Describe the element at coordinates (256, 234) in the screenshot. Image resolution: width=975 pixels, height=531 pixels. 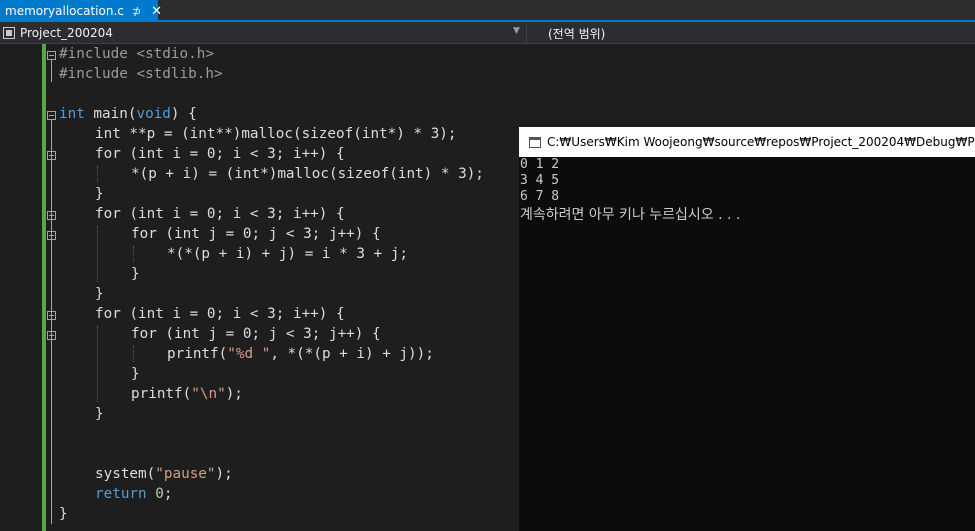
I see `code-line-10: for (int j = 0; j < 3; j++) {` at that location.